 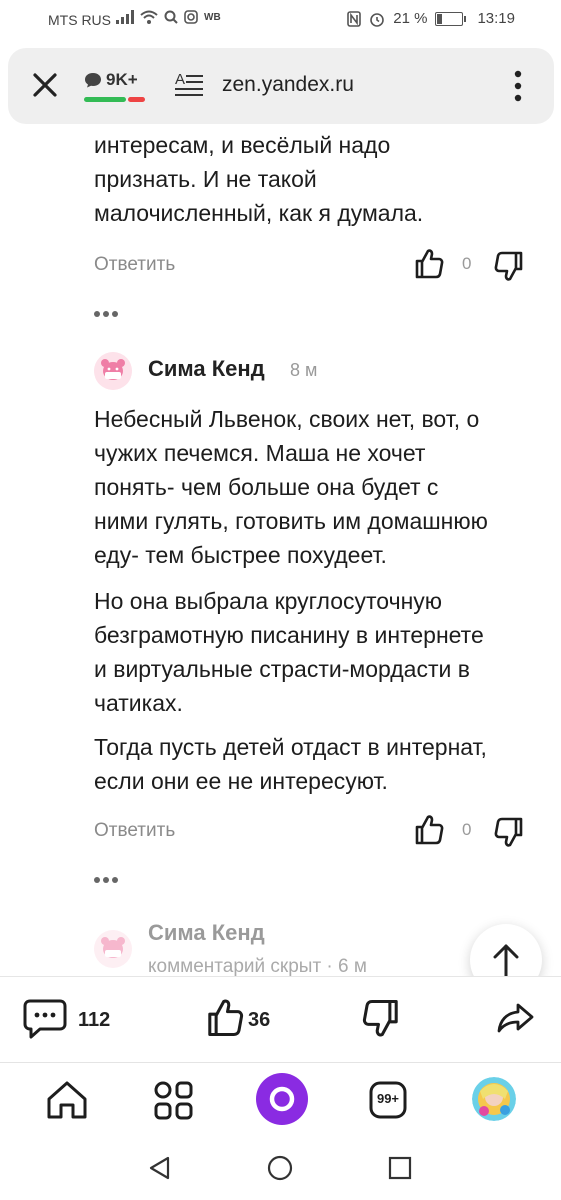 What do you see at coordinates (191, 17) in the screenshot?
I see `instagram-icon` at bounding box center [191, 17].